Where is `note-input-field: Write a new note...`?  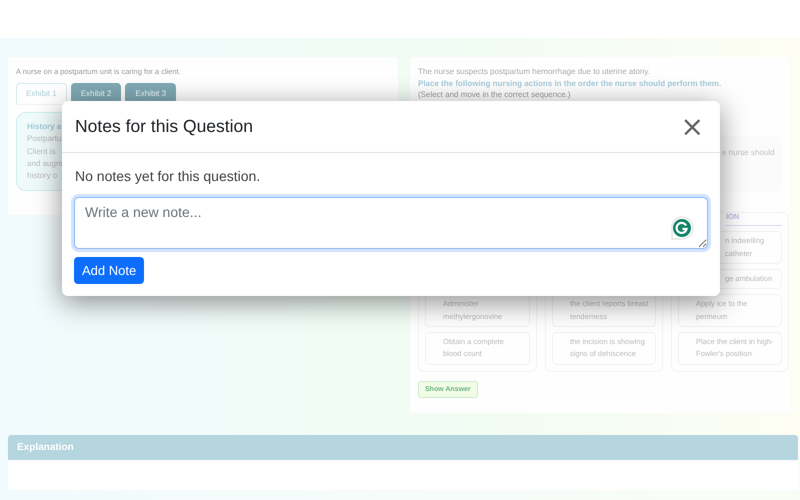
note-input-field: Write a new note... is located at coordinates (391, 223).